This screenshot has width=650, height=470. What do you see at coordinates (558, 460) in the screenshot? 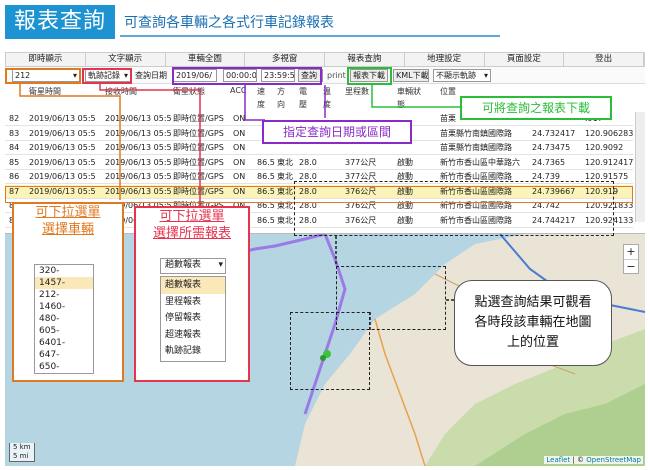
I see `leaflet-link: Leaflet` at bounding box center [558, 460].